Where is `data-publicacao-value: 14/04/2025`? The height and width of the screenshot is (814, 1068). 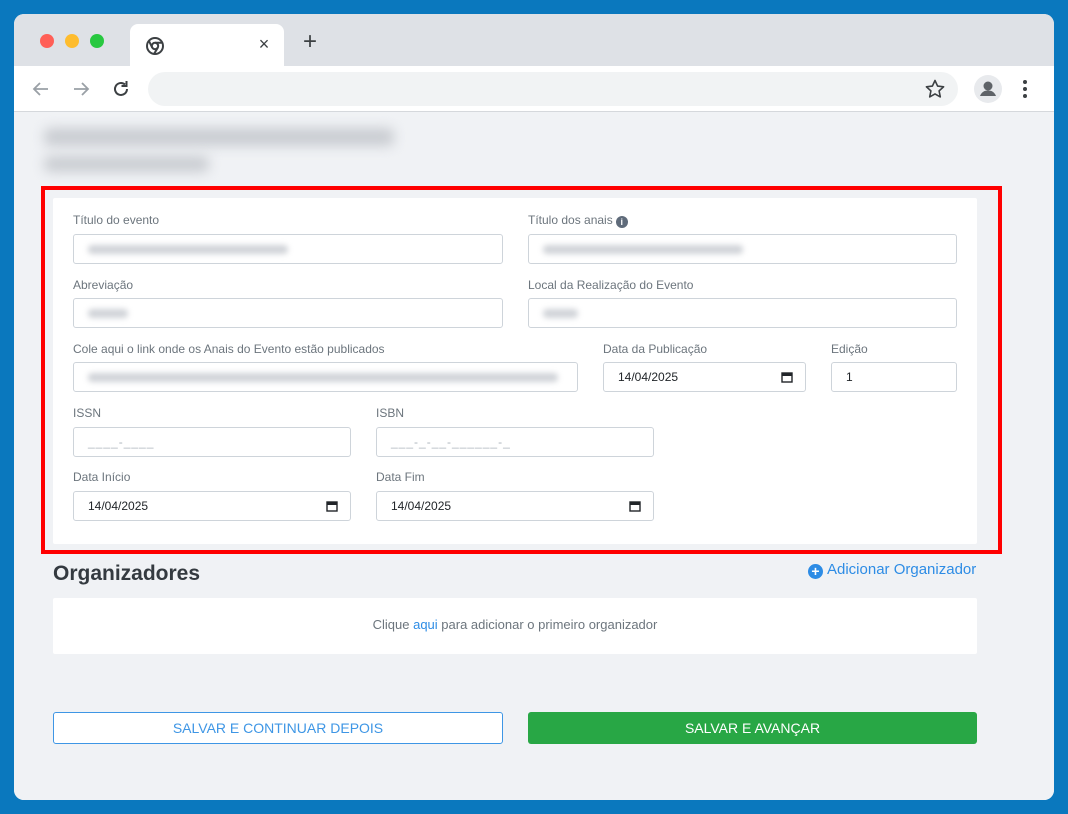
data-publicacao-value: 14/04/2025 is located at coordinates (648, 377).